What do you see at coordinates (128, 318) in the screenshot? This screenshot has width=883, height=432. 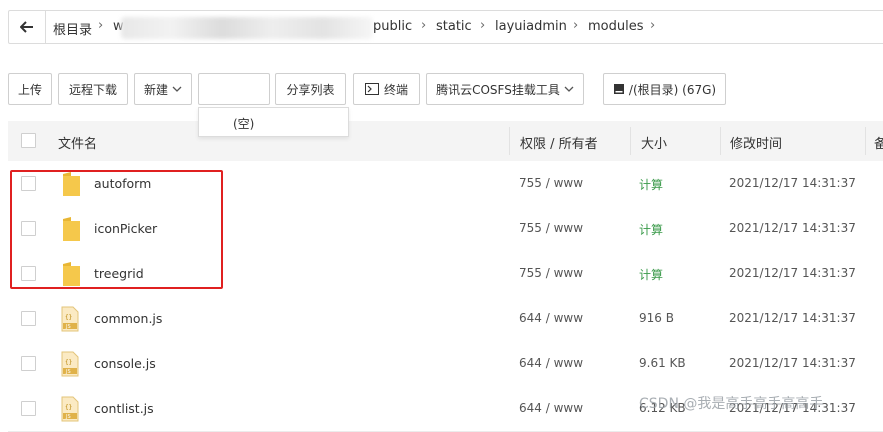 I see `file-name: common.js` at bounding box center [128, 318].